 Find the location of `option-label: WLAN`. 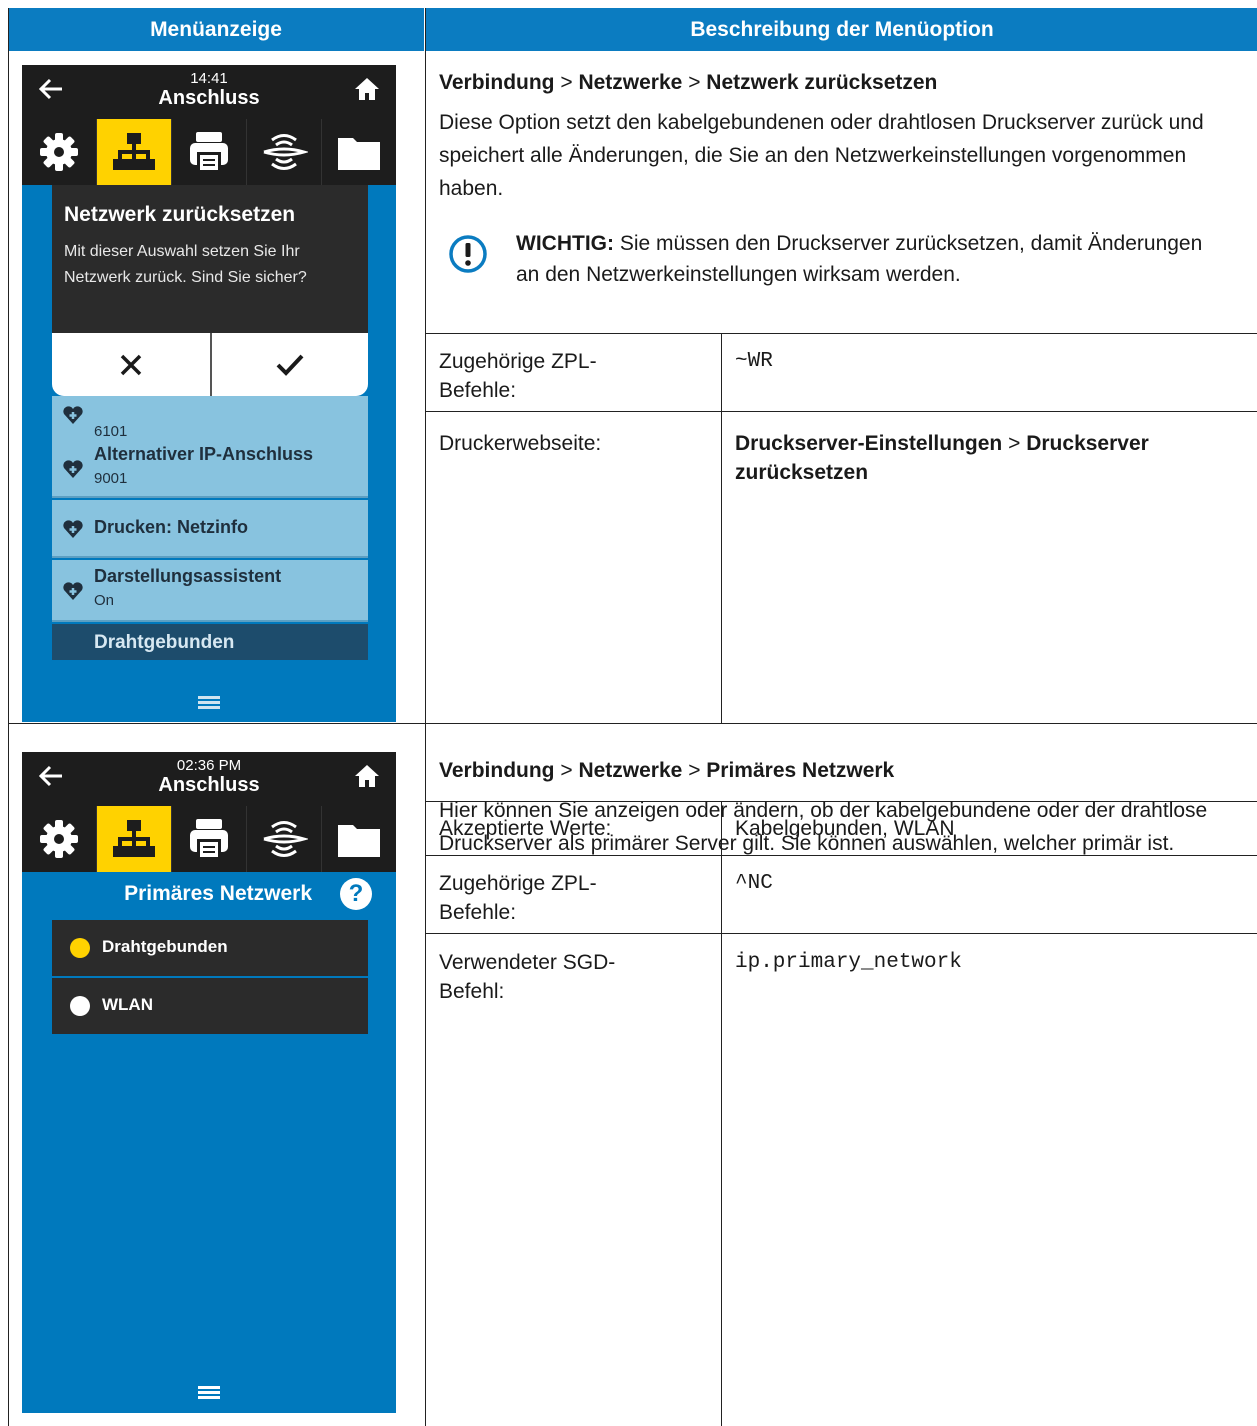

option-label: WLAN is located at coordinates (127, 1004).